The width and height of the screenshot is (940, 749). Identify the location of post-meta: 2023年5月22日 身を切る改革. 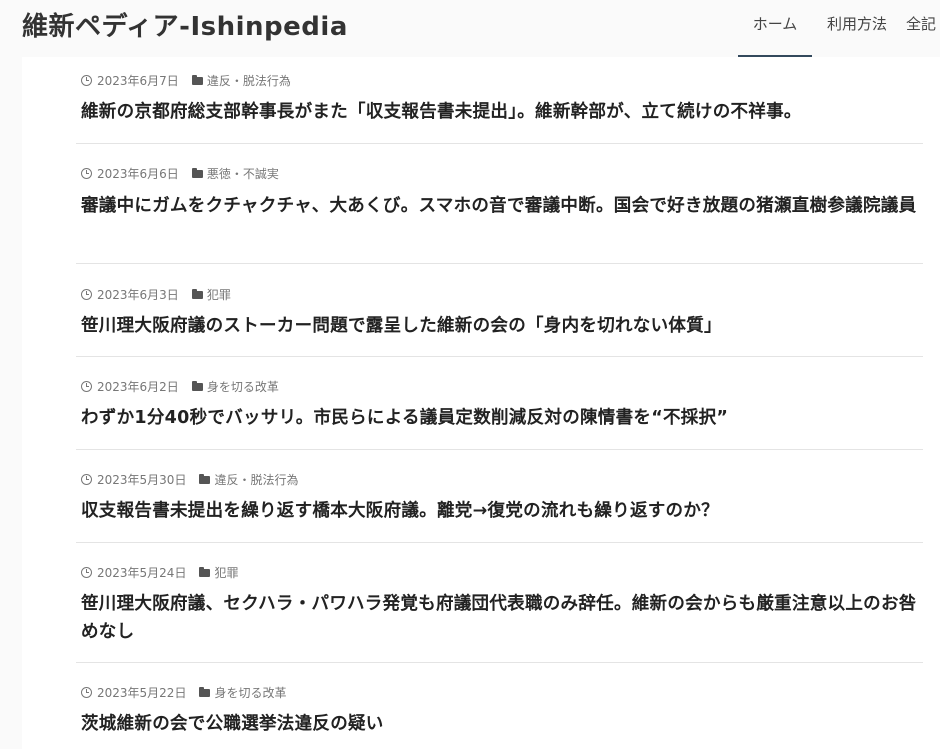
(183, 692).